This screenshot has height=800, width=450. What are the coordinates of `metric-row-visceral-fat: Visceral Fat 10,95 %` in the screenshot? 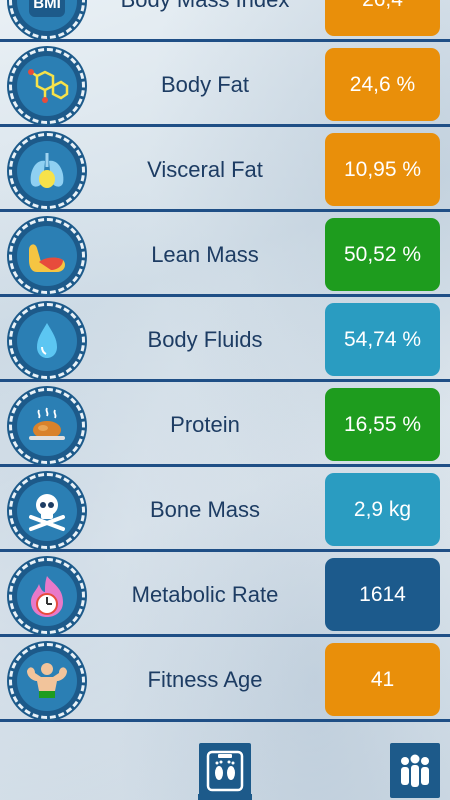 It's located at (225, 169).